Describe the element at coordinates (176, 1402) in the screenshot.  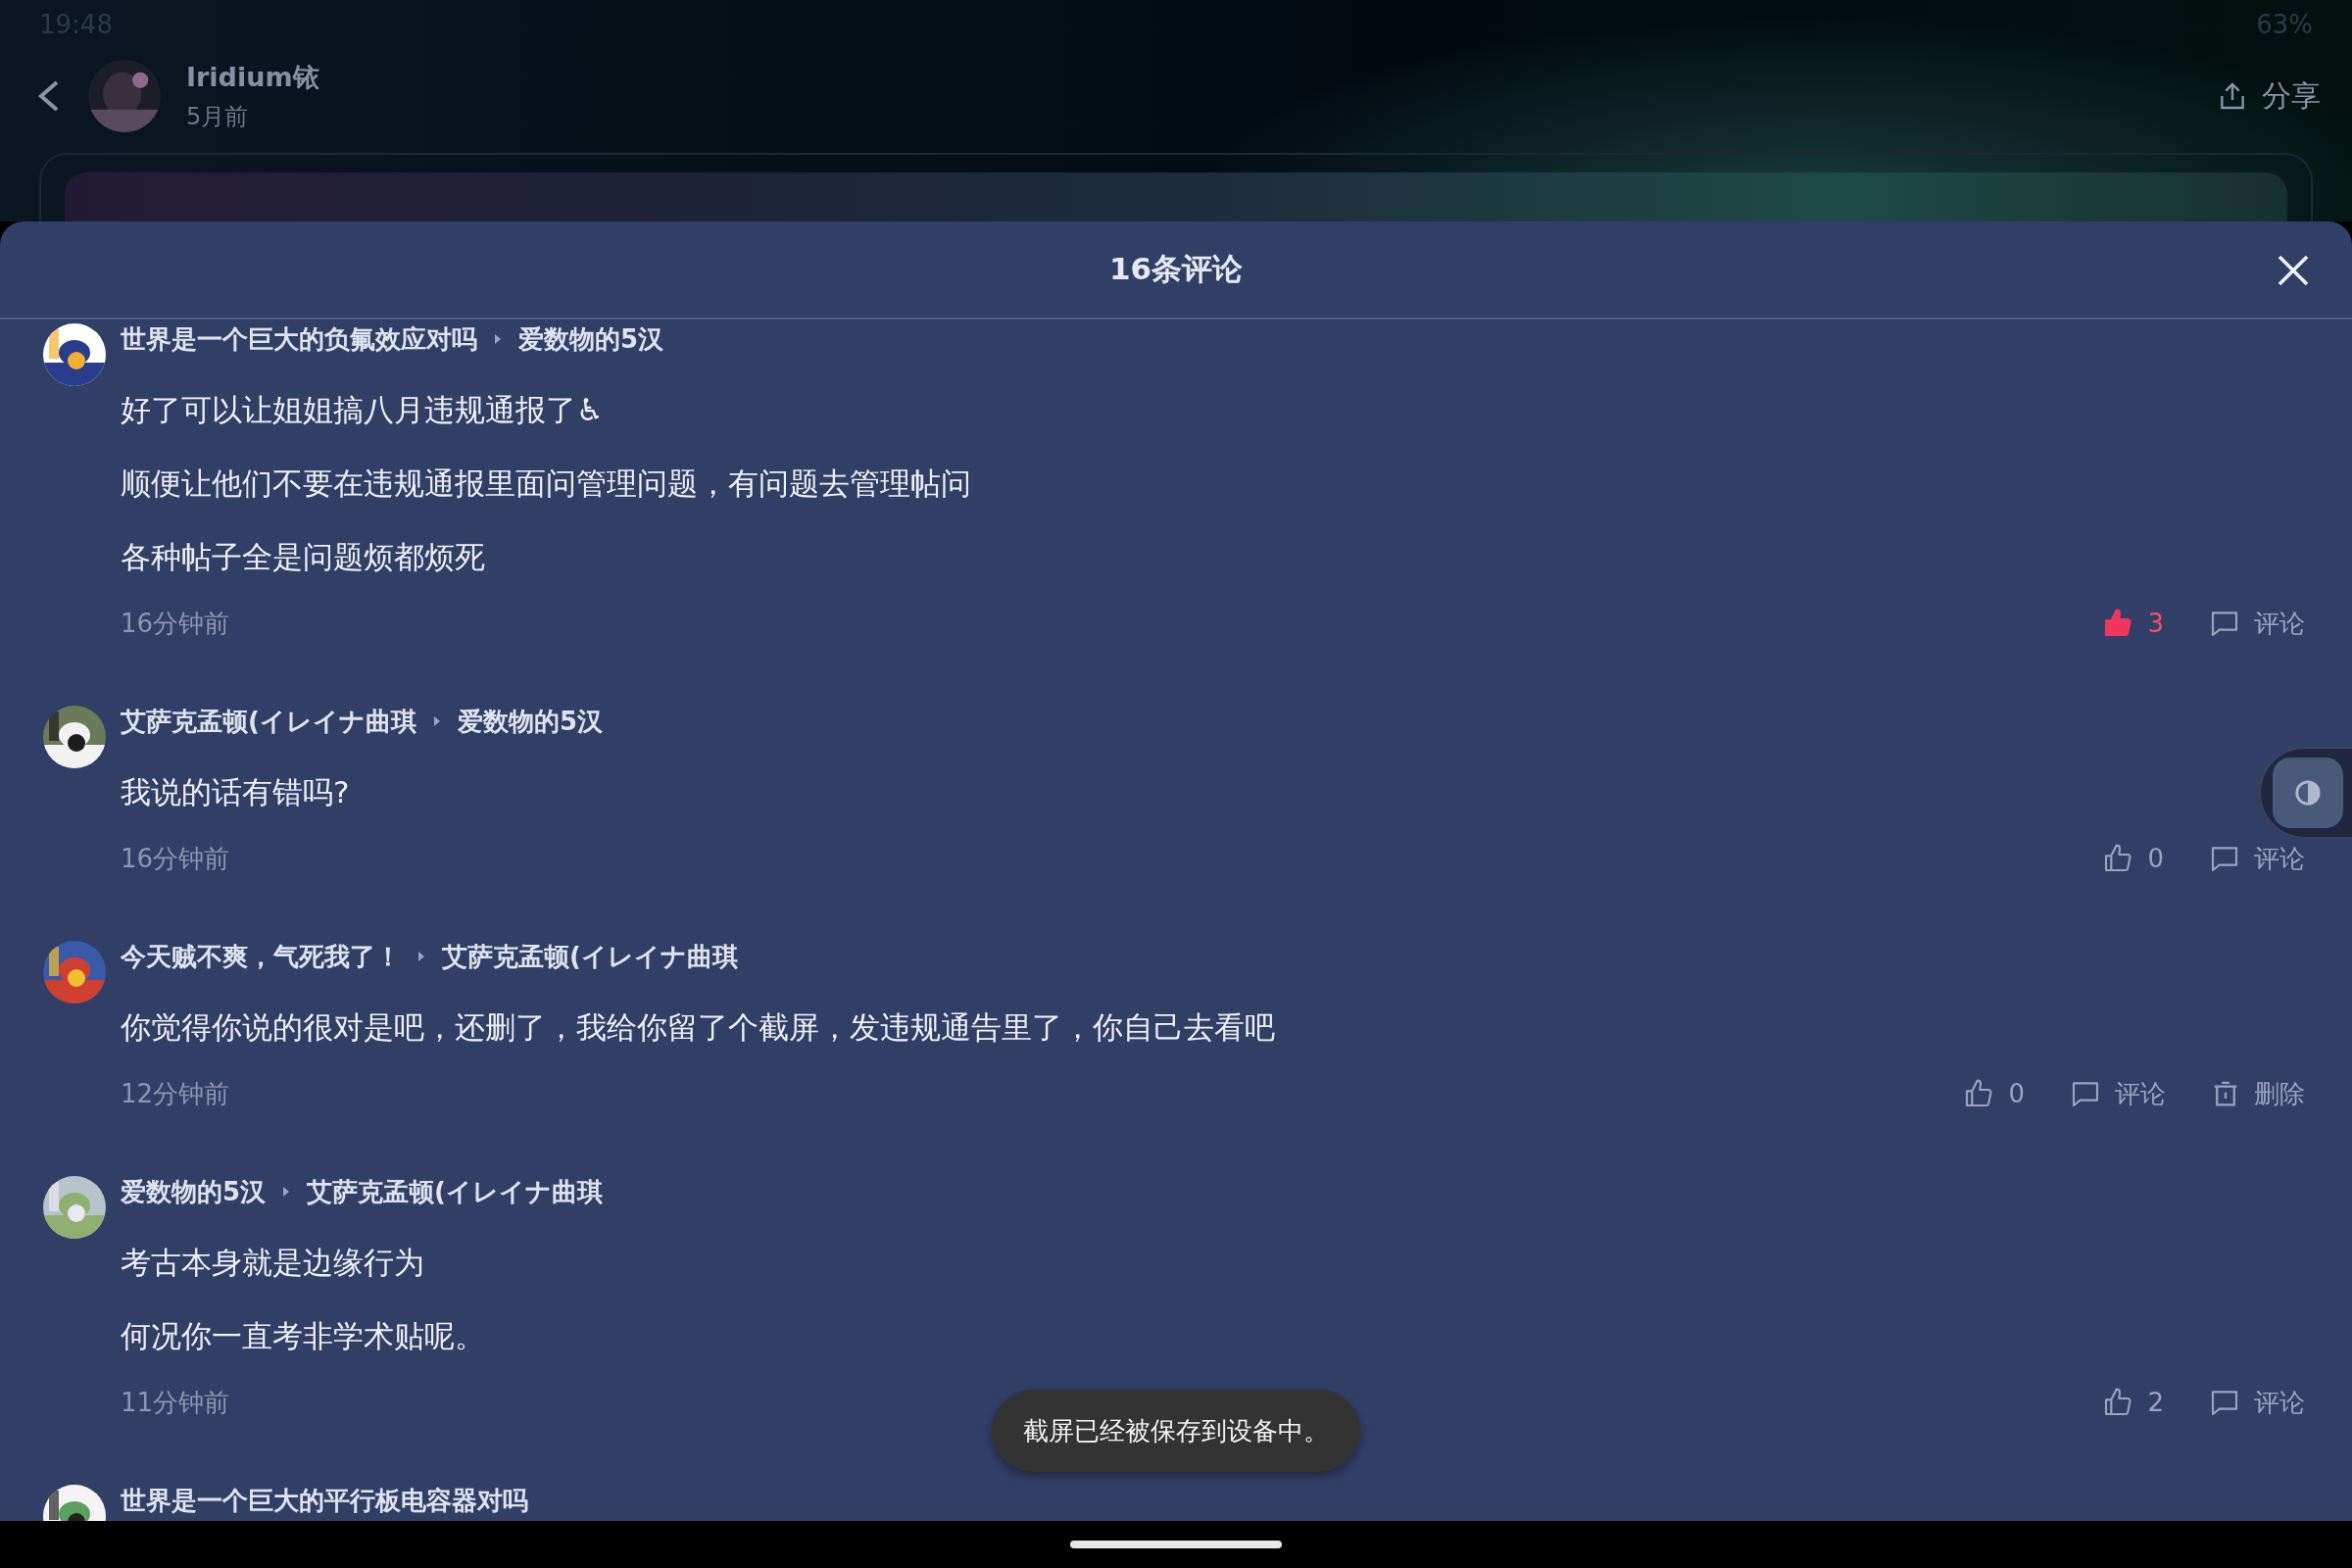
I see `comment-time: 11分钟前` at that location.